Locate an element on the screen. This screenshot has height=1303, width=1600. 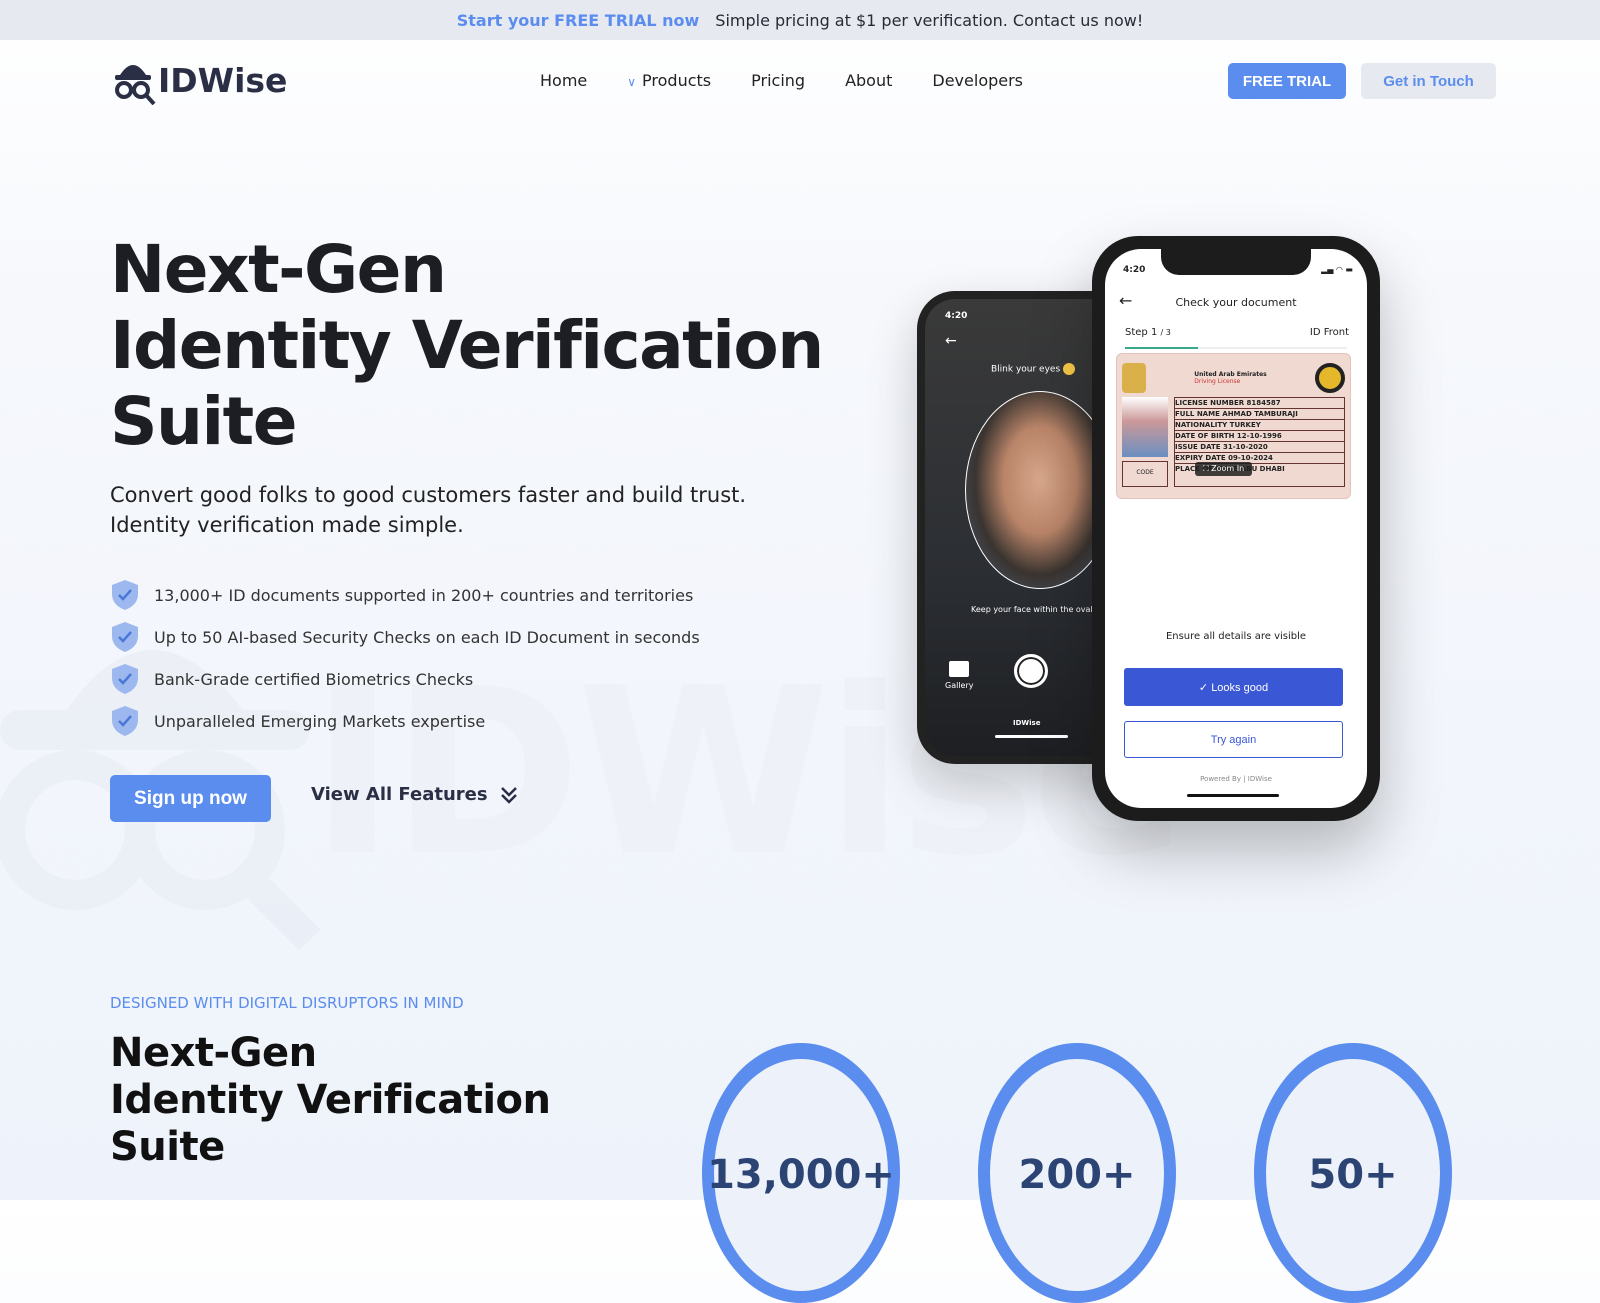
detective-logo-icon is located at coordinates (135, 85).